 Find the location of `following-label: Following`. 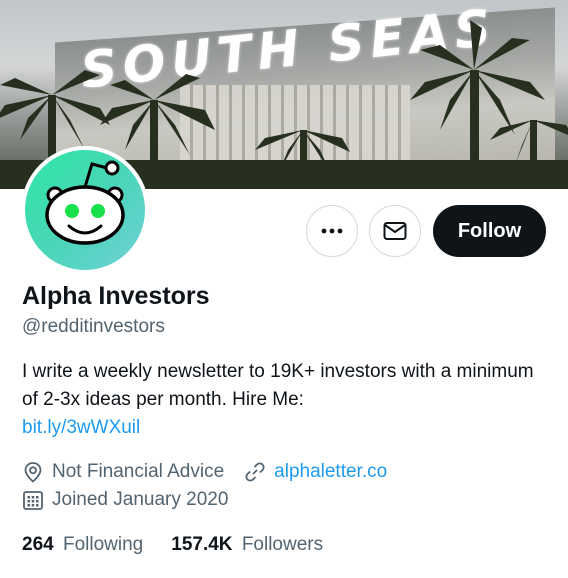

following-label: Following is located at coordinates (103, 544).